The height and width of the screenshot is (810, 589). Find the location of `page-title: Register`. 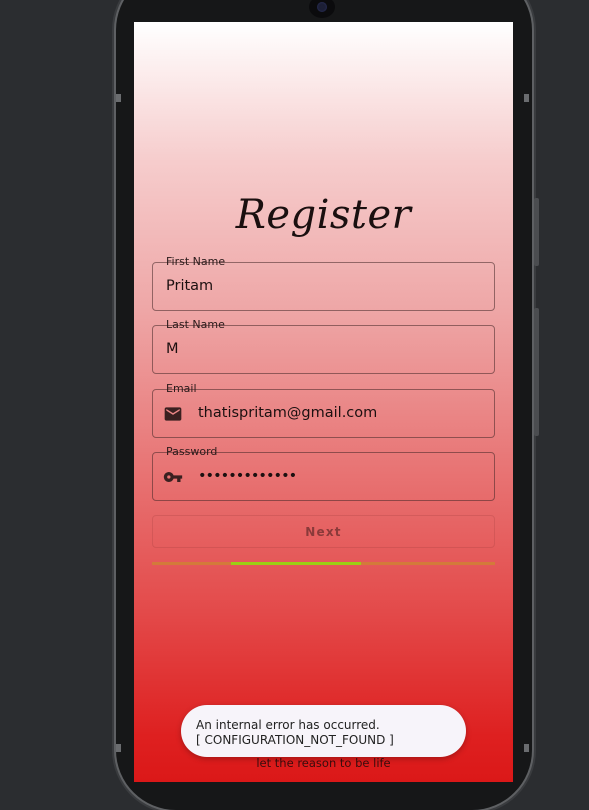

page-title: Register is located at coordinates (323, 215).